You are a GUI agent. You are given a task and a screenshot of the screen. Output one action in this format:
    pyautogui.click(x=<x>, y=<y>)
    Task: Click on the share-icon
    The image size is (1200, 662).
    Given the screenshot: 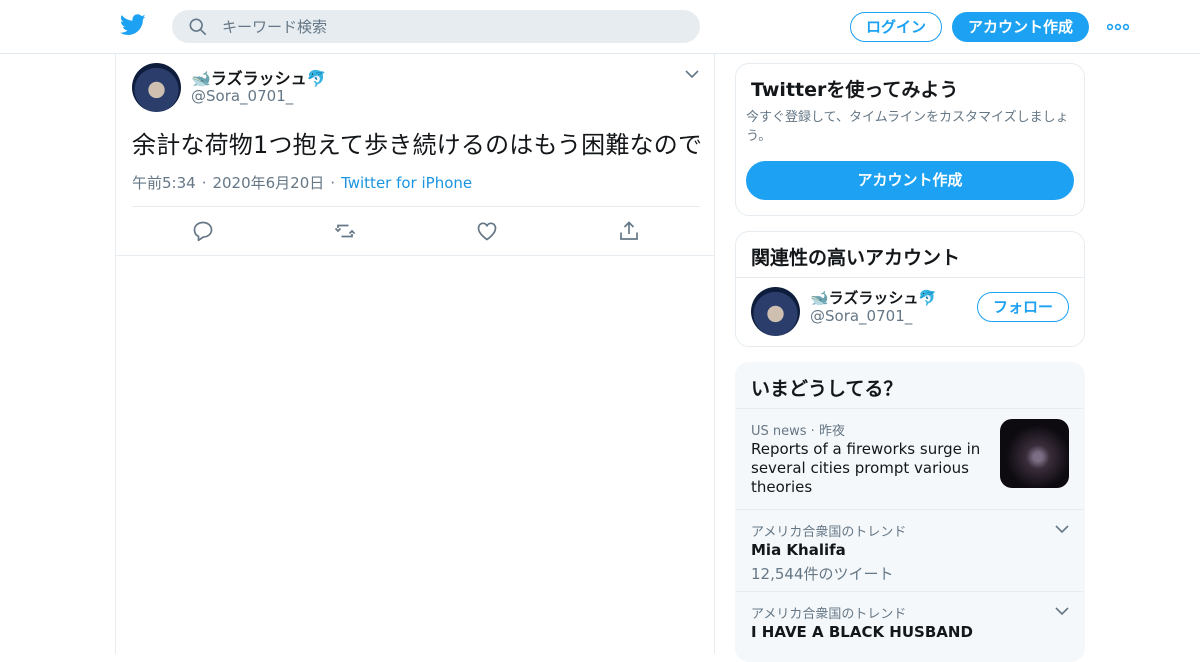 What is the action you would take?
    pyautogui.click(x=629, y=231)
    